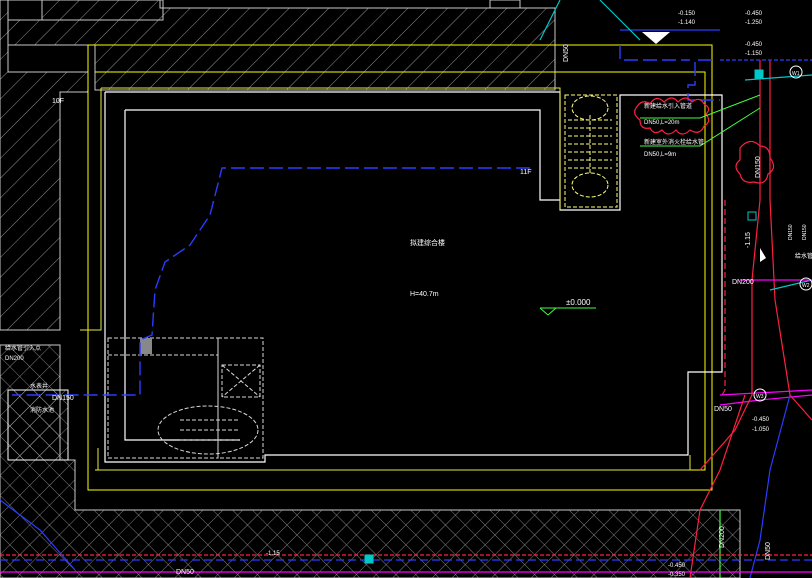  I want to click on elev-bottom-3: -1.15, so click(273, 554).